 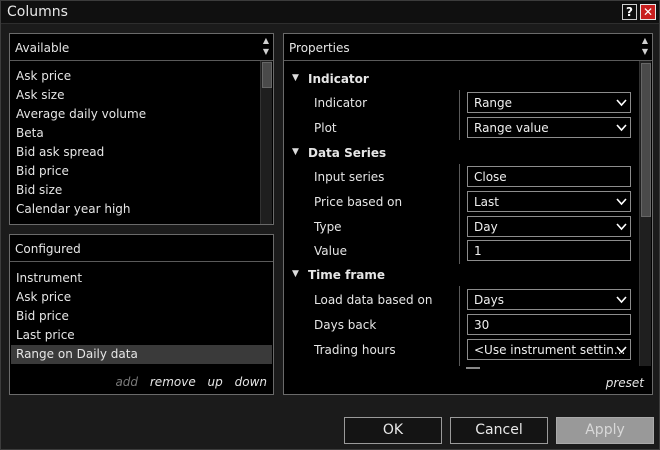 I want to click on list-item: Calendar year high, so click(x=134, y=209).